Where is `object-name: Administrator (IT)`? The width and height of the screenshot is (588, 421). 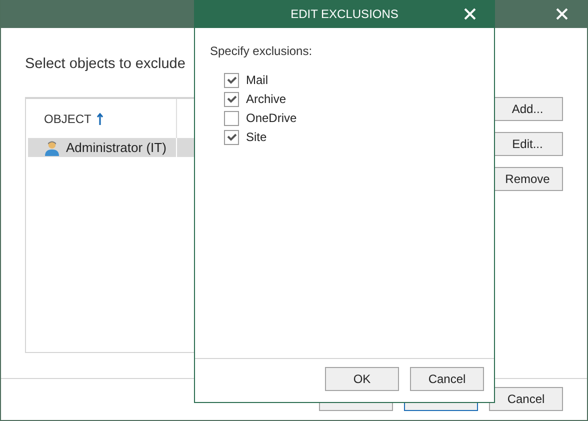
object-name: Administrator (IT) is located at coordinates (117, 147).